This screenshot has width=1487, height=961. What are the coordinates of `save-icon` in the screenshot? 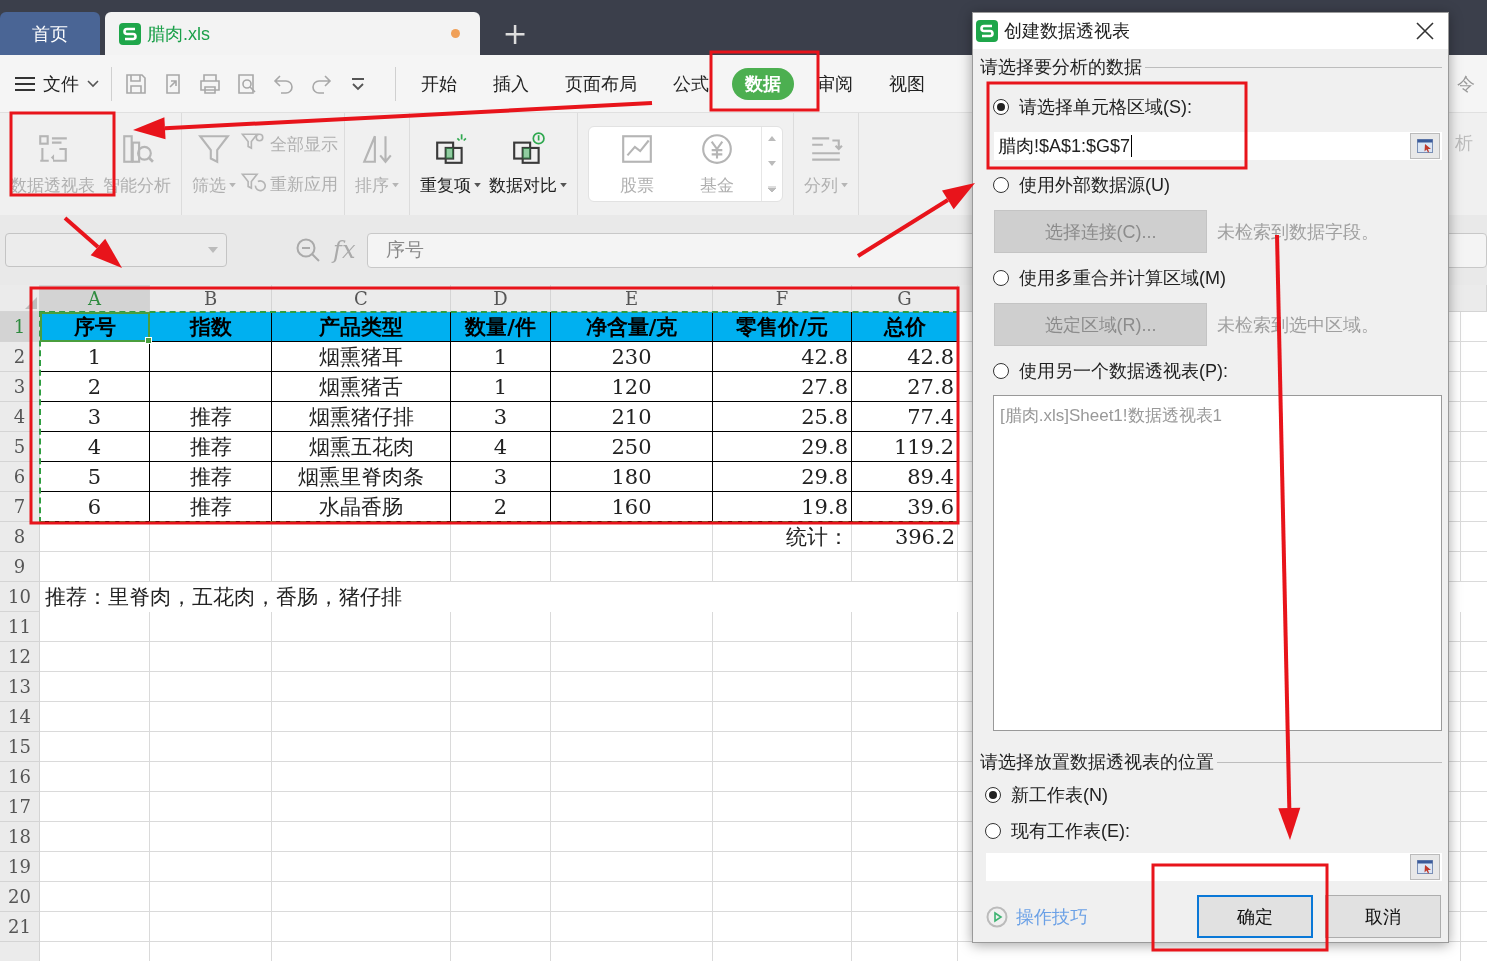 It's located at (136, 83).